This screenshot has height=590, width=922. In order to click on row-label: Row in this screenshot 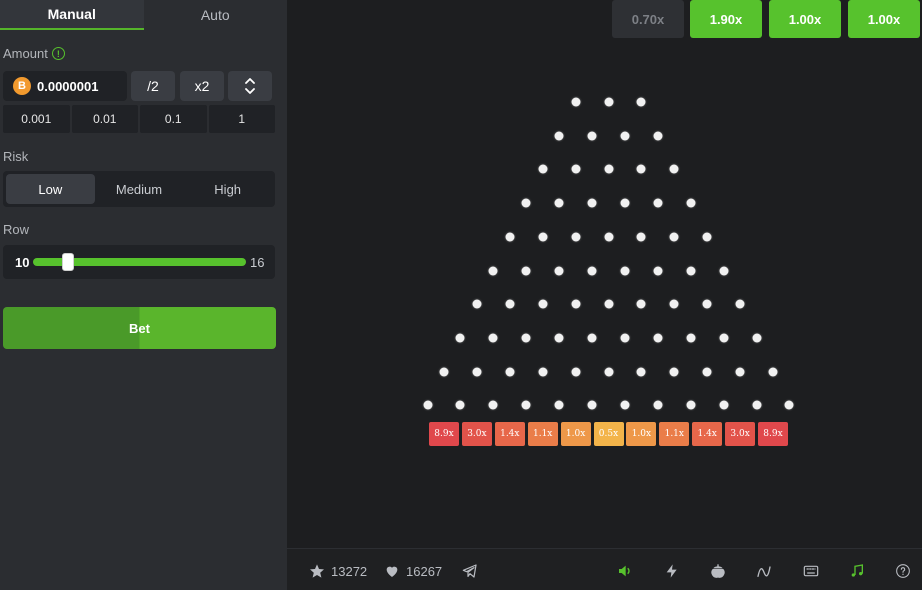, I will do `click(16, 229)`.